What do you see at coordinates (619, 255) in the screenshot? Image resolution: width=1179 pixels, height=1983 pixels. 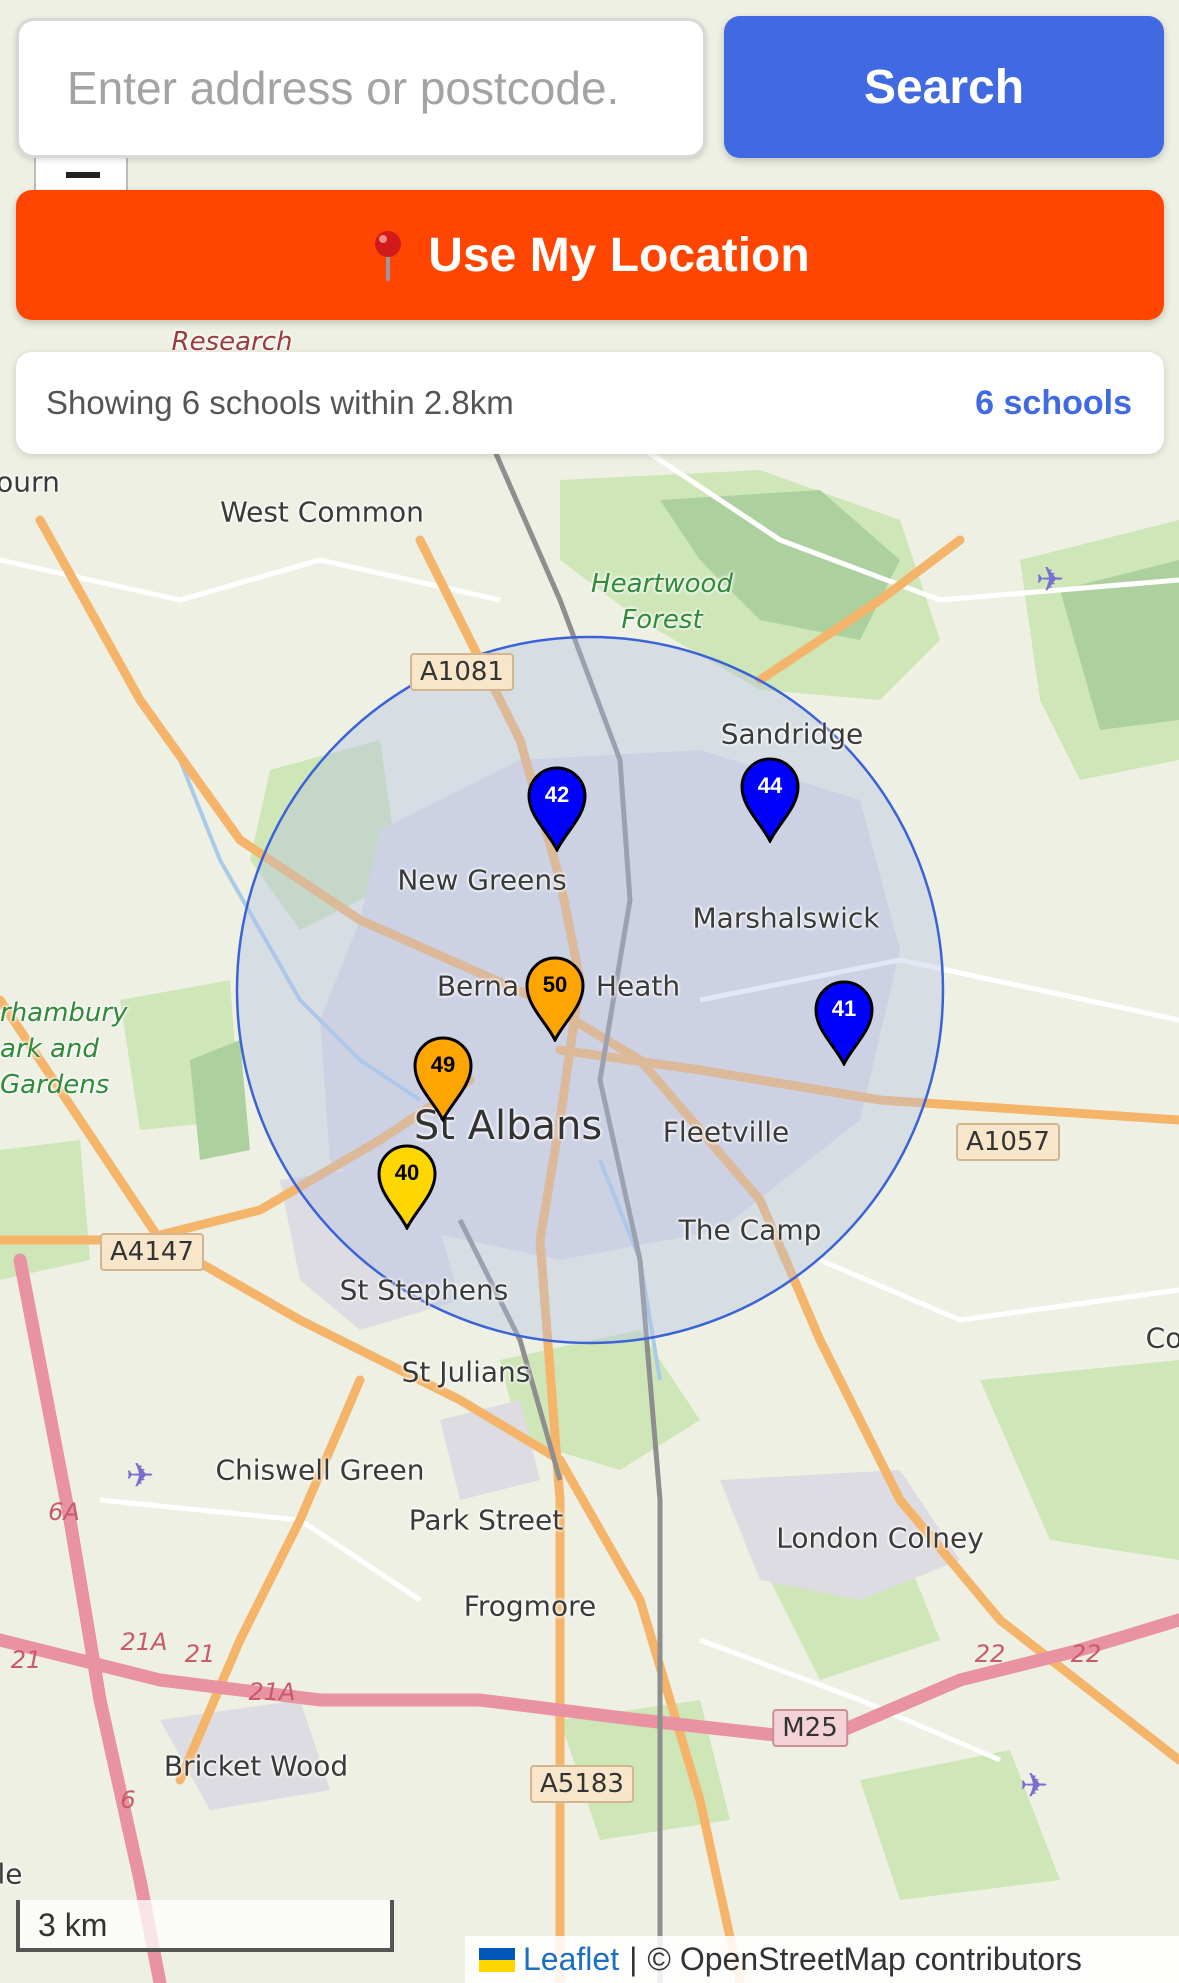 I see `use-my-location-label: Use My Location` at bounding box center [619, 255].